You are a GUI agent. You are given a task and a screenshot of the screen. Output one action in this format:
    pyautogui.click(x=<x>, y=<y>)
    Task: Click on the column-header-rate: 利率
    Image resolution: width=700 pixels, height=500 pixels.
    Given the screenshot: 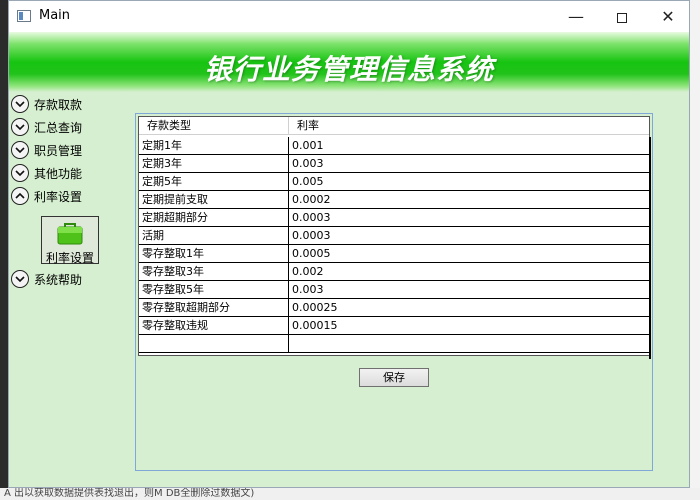 What is the action you would take?
    pyautogui.click(x=469, y=126)
    